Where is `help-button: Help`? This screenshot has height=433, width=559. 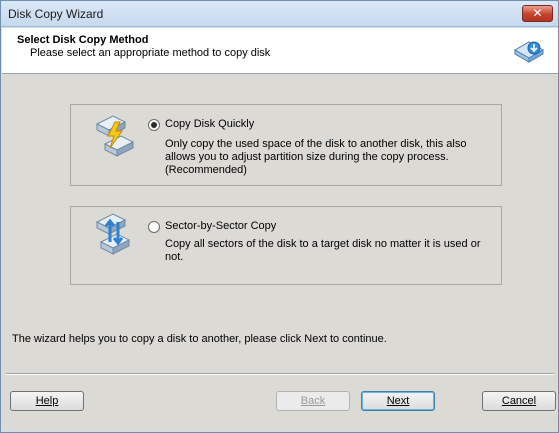 help-button: Help is located at coordinates (47, 401).